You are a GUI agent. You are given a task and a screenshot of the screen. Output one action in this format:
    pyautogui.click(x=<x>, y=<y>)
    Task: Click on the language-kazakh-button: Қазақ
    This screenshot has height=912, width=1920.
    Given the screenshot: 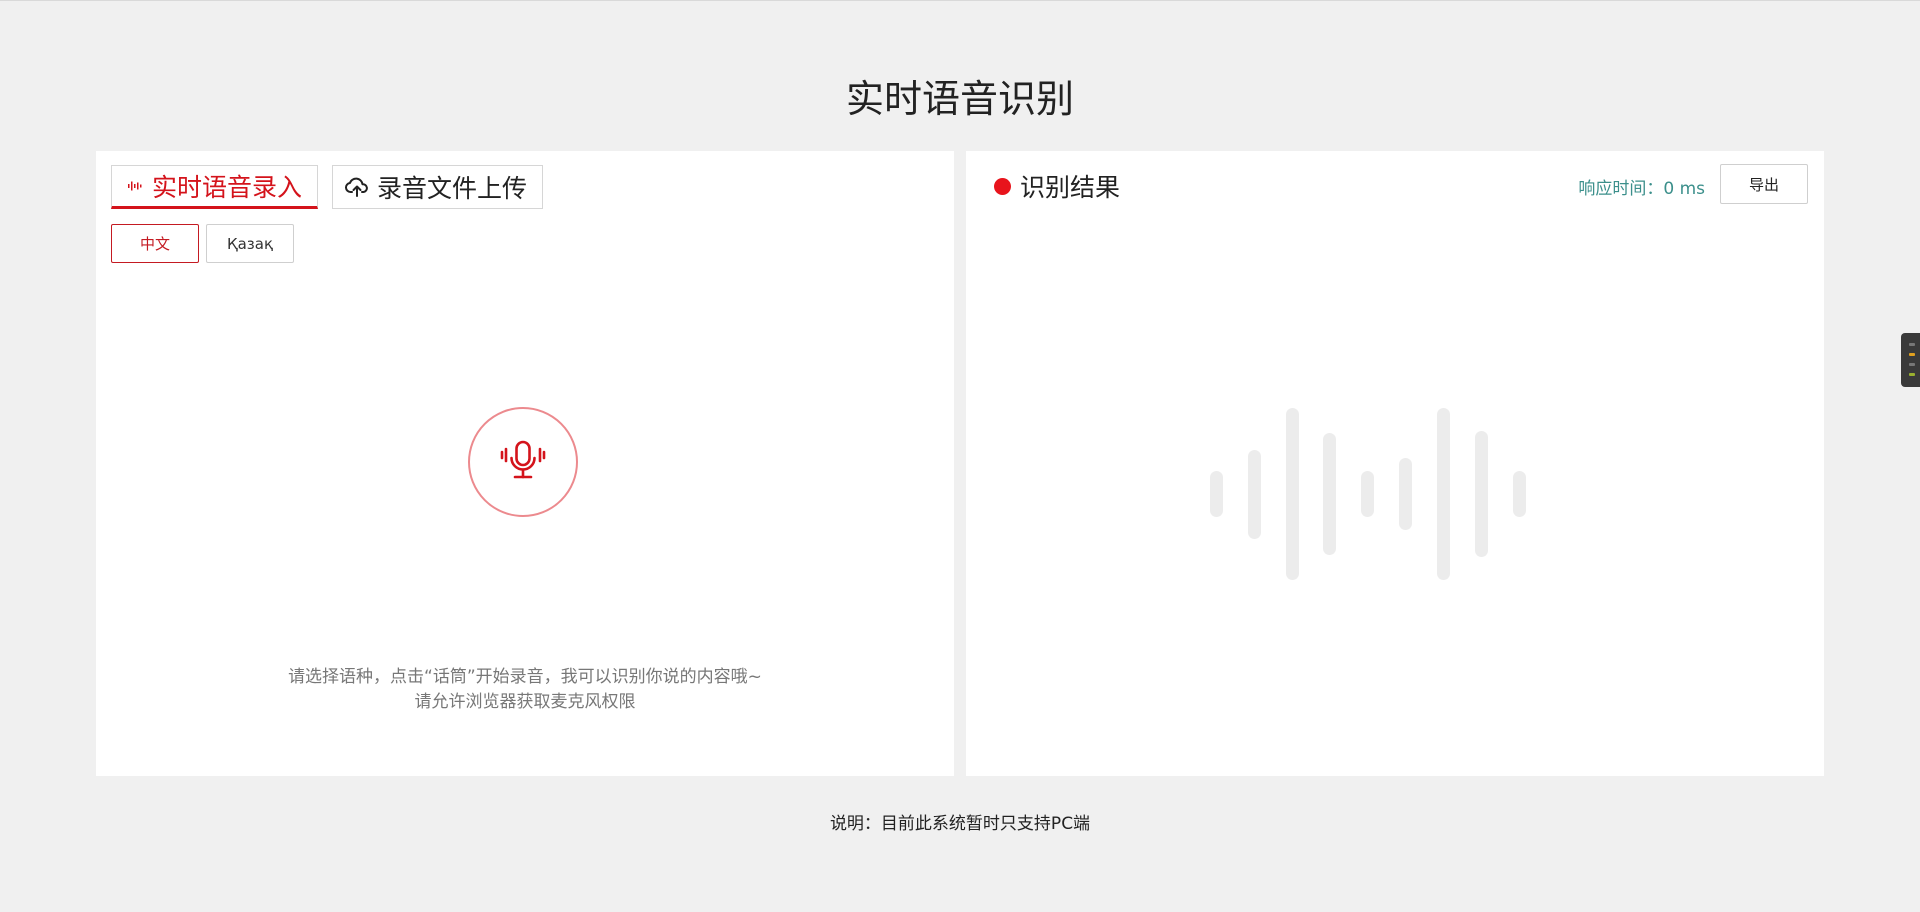 What is the action you would take?
    pyautogui.click(x=250, y=243)
    